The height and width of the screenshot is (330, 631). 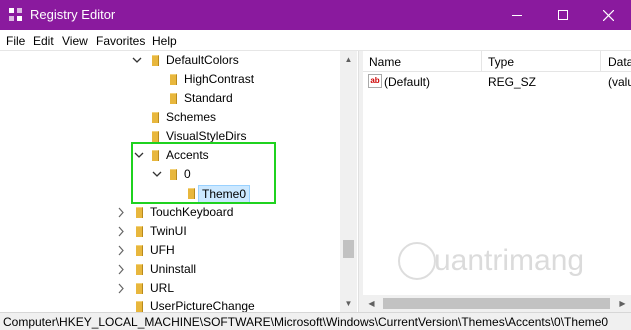 I want to click on window-title: Registry Editor, so click(x=73, y=14).